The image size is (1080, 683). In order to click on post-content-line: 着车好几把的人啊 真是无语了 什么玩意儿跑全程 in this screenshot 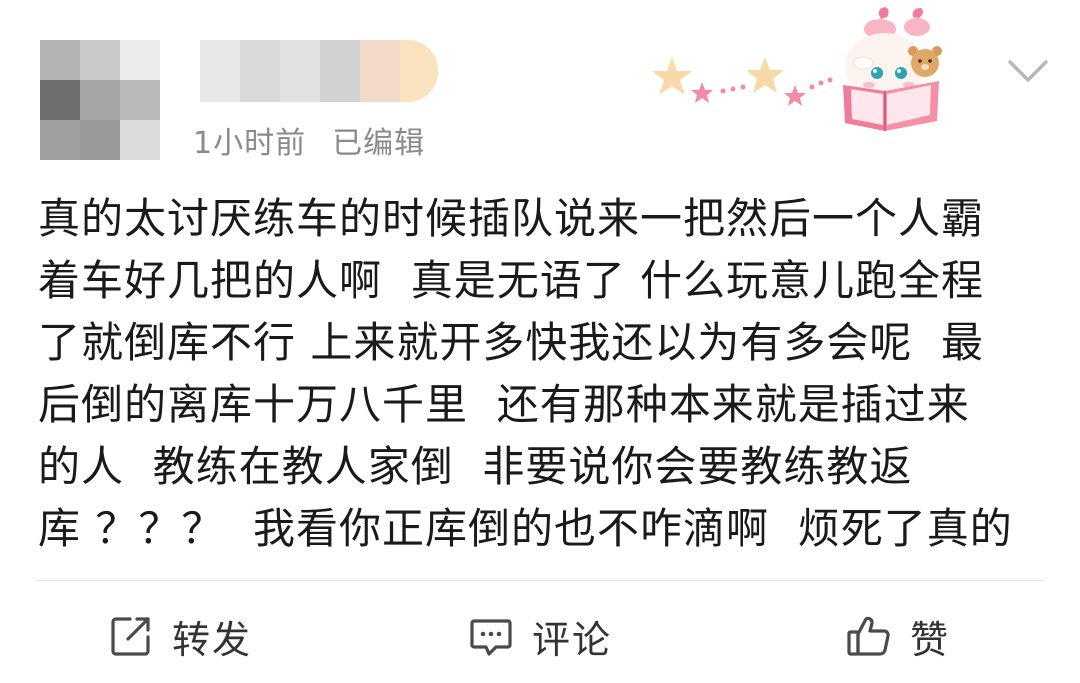, I will do `click(511, 280)`.